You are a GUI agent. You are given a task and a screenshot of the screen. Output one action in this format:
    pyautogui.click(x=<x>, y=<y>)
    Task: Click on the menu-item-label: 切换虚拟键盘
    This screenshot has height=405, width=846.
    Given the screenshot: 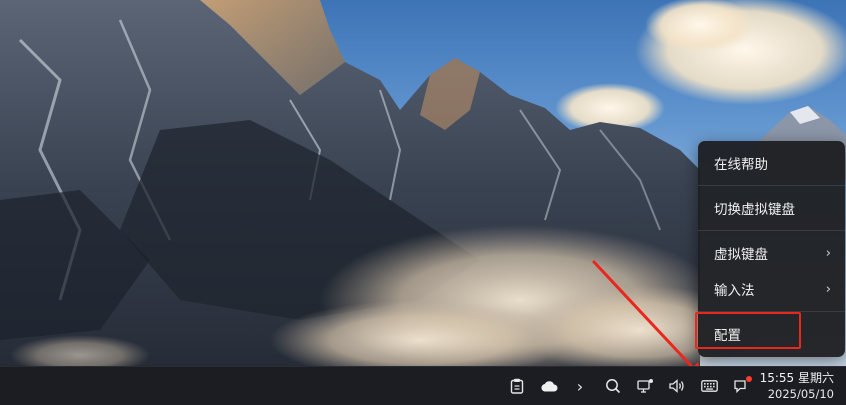 What is the action you would take?
    pyautogui.click(x=754, y=210)
    